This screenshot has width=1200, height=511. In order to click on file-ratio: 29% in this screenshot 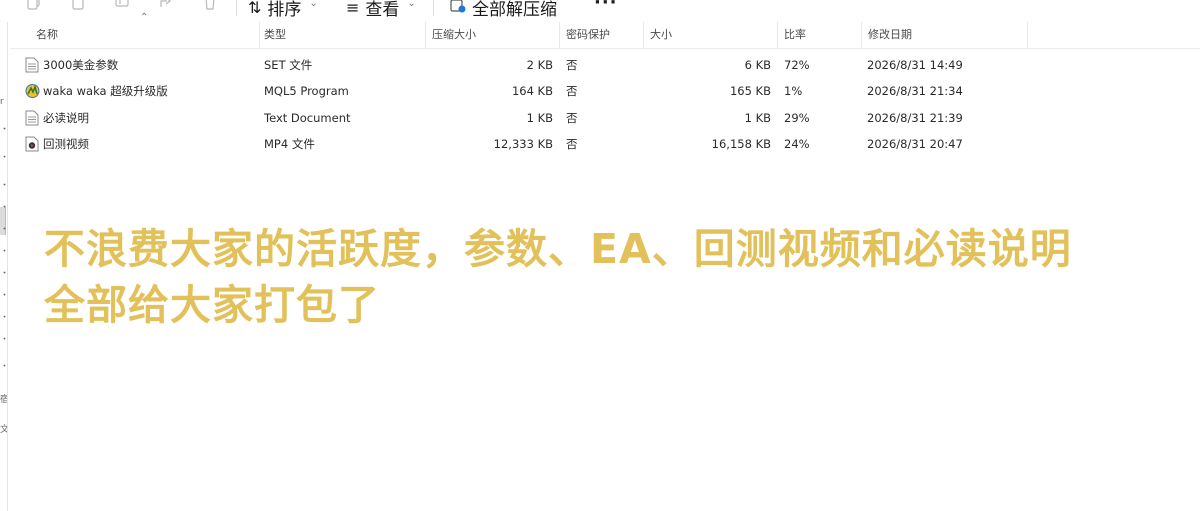, I will do `click(797, 118)`.